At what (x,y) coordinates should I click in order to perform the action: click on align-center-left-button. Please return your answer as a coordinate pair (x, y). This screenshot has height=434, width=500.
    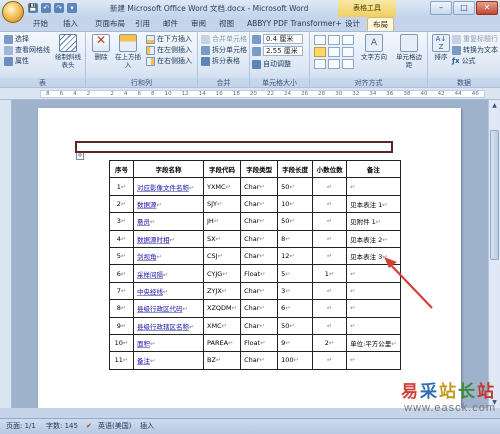
    Looking at the image, I should click on (320, 52).